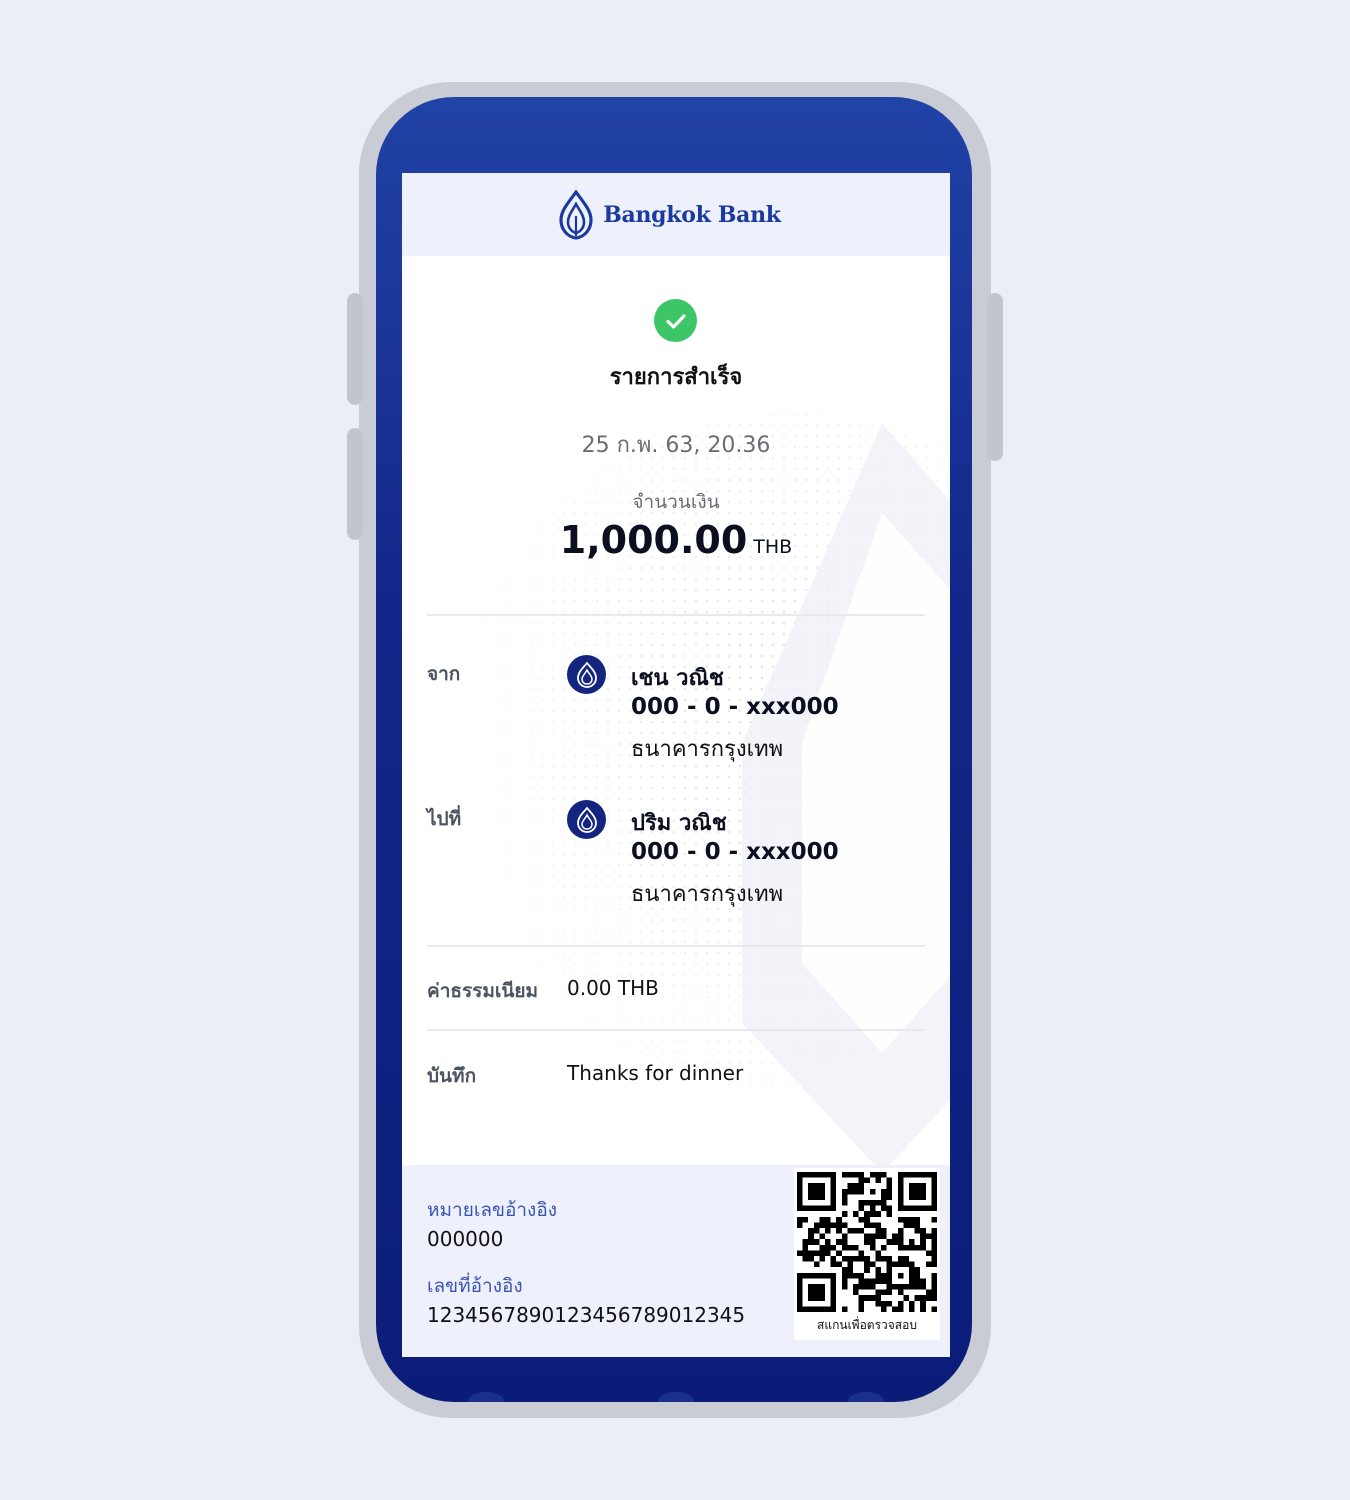 The width and height of the screenshot is (1350, 1500). Describe the element at coordinates (475, 1286) in the screenshot. I see `reference-number-label: เลขที่อ้างอิง` at that location.